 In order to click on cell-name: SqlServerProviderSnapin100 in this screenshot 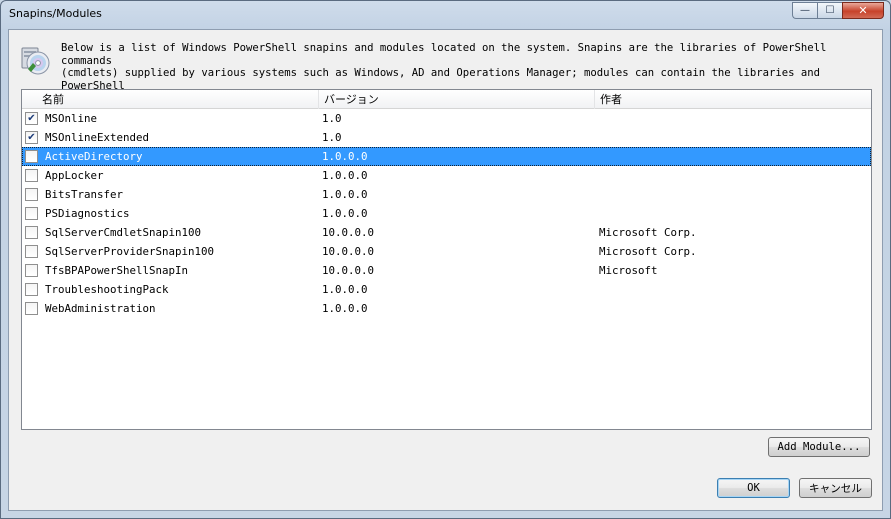, I will do `click(130, 251)`.